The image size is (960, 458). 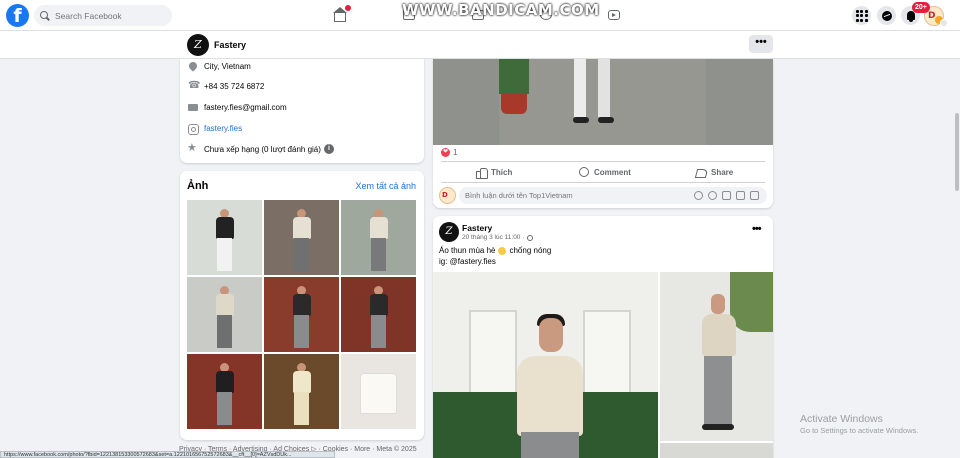 I want to click on reaction-summary: ❤ 1, so click(x=449, y=152).